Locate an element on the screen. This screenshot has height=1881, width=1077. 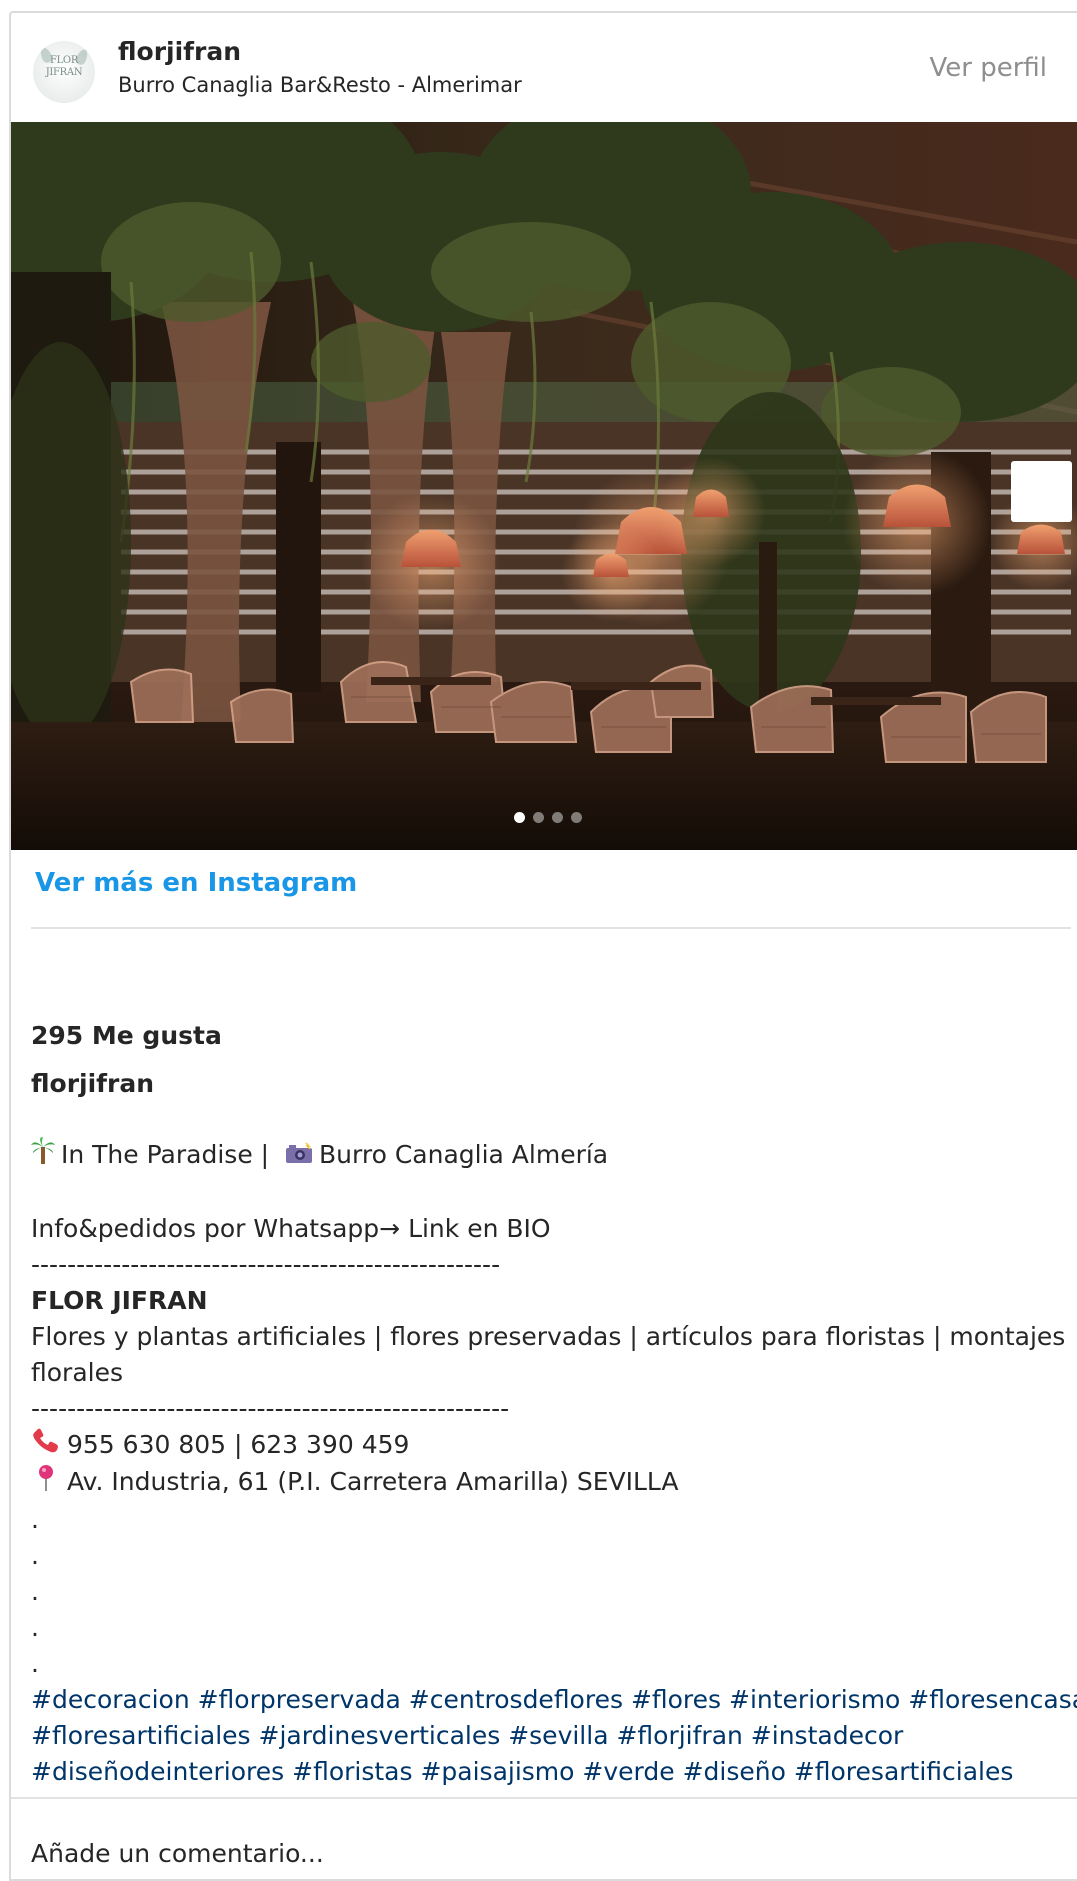
likes-count: 295 Me gusta is located at coordinates (126, 1035).